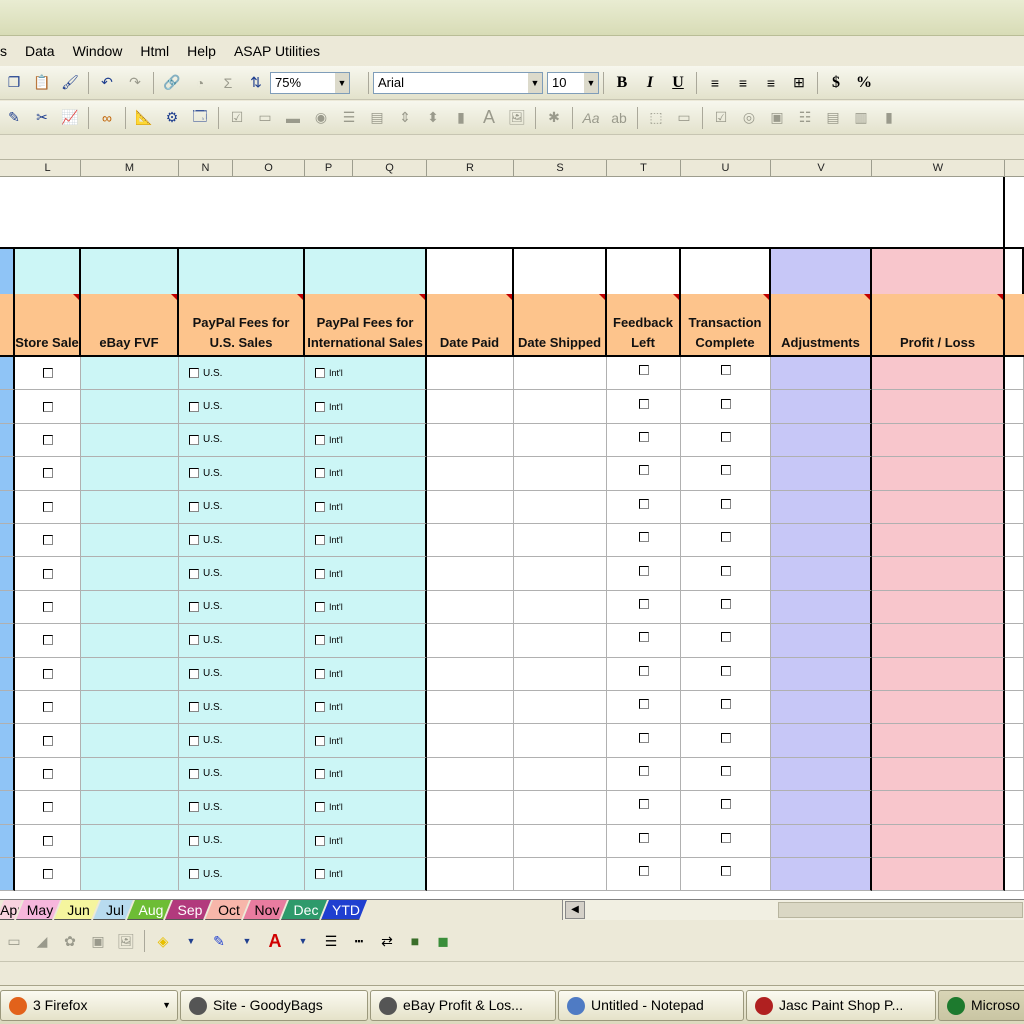 This screenshot has width=1024, height=1024. Describe the element at coordinates (777, 118) in the screenshot. I see `group-box-icon: ▣` at that location.